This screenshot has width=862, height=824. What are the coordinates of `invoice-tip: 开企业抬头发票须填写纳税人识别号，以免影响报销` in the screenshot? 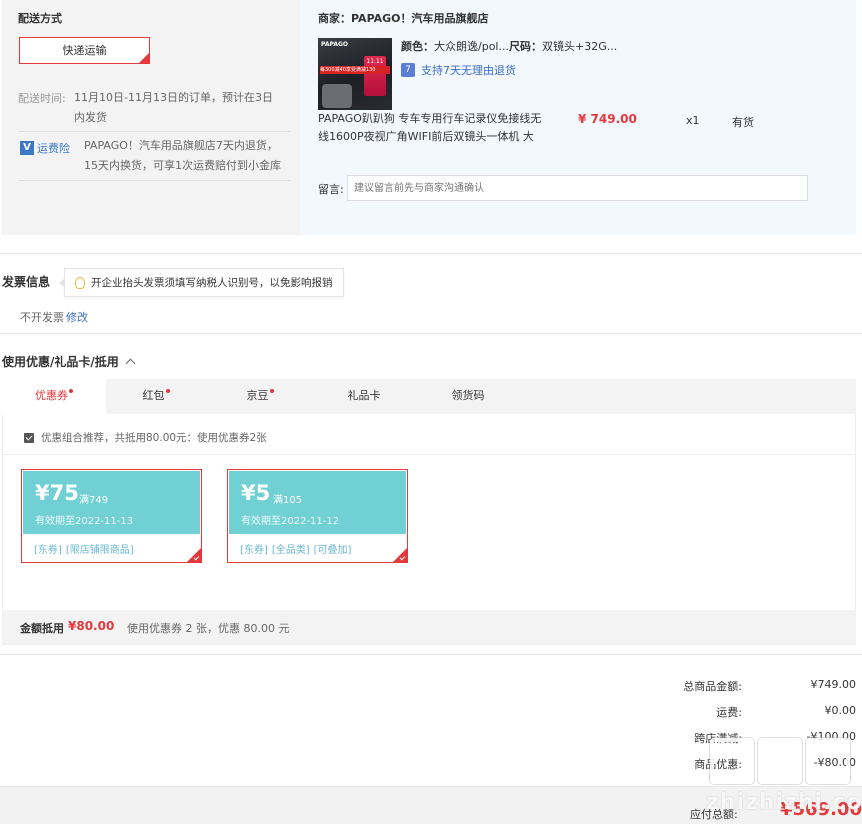 It's located at (201, 282).